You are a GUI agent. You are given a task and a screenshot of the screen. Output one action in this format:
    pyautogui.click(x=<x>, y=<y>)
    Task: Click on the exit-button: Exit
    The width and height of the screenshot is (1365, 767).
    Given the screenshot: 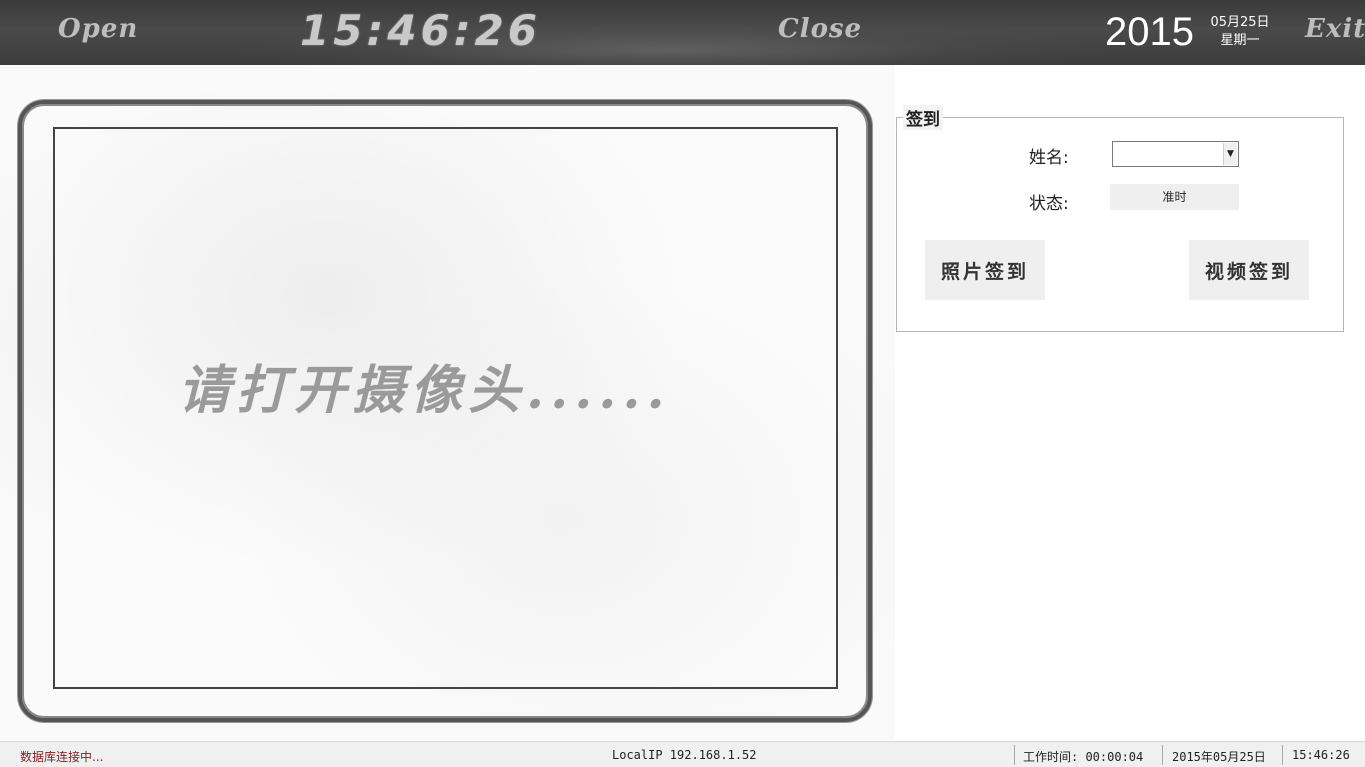 What is the action you would take?
    pyautogui.click(x=1335, y=29)
    